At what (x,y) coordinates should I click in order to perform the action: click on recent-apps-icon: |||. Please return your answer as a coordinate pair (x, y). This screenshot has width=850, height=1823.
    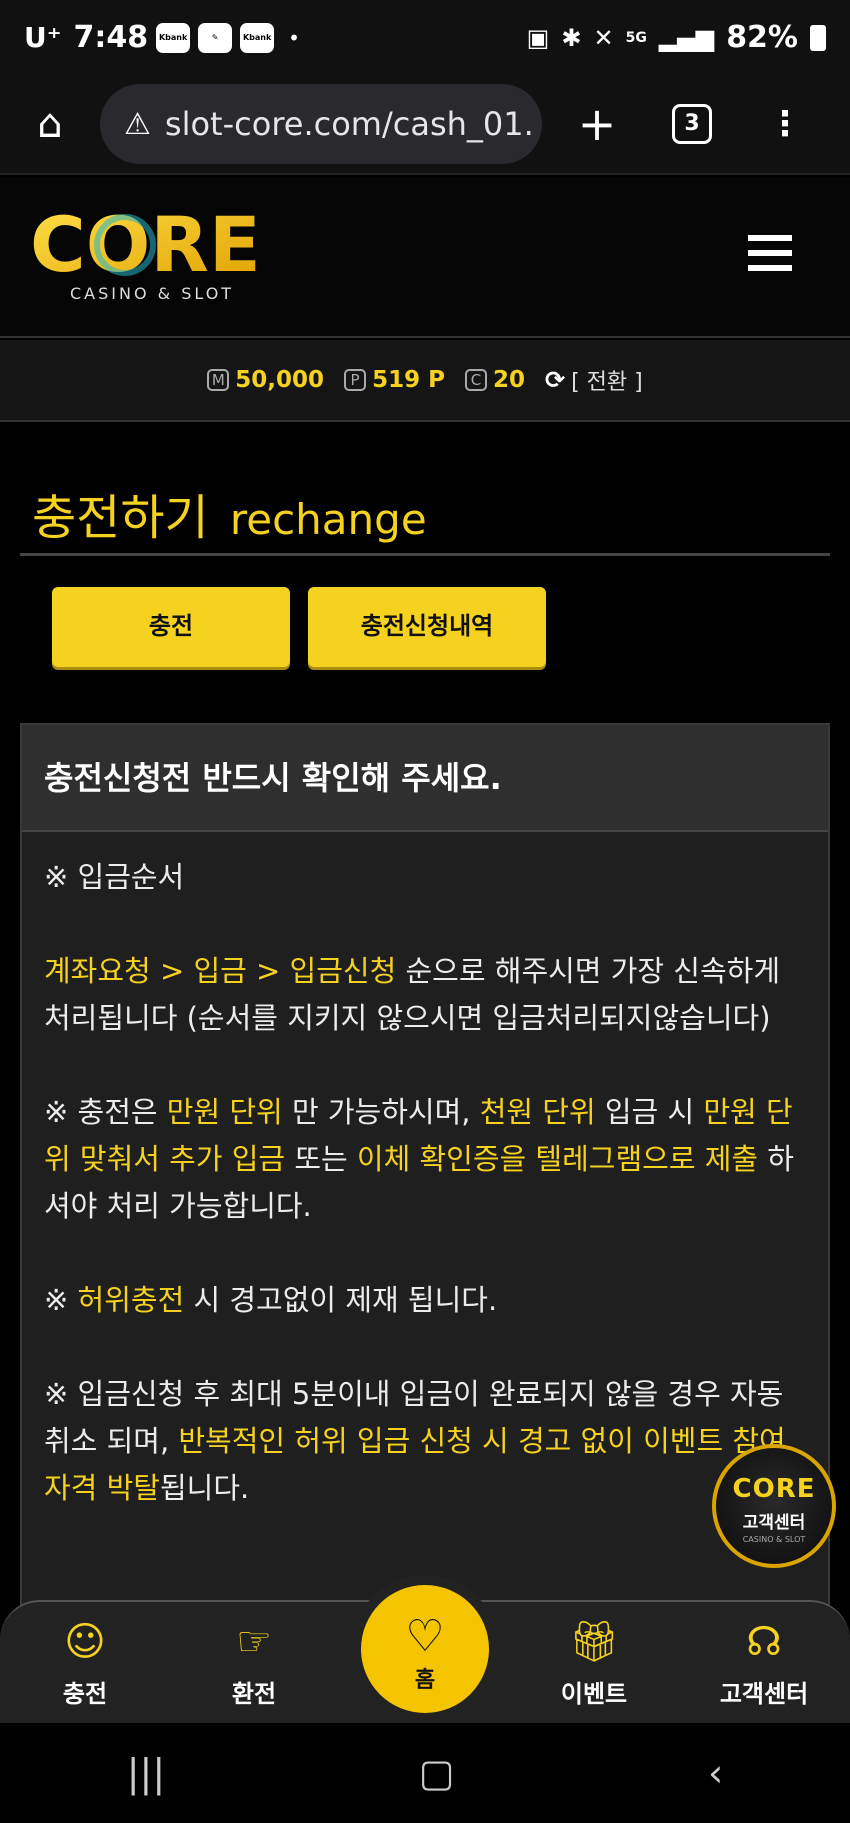
    Looking at the image, I should click on (146, 1773).